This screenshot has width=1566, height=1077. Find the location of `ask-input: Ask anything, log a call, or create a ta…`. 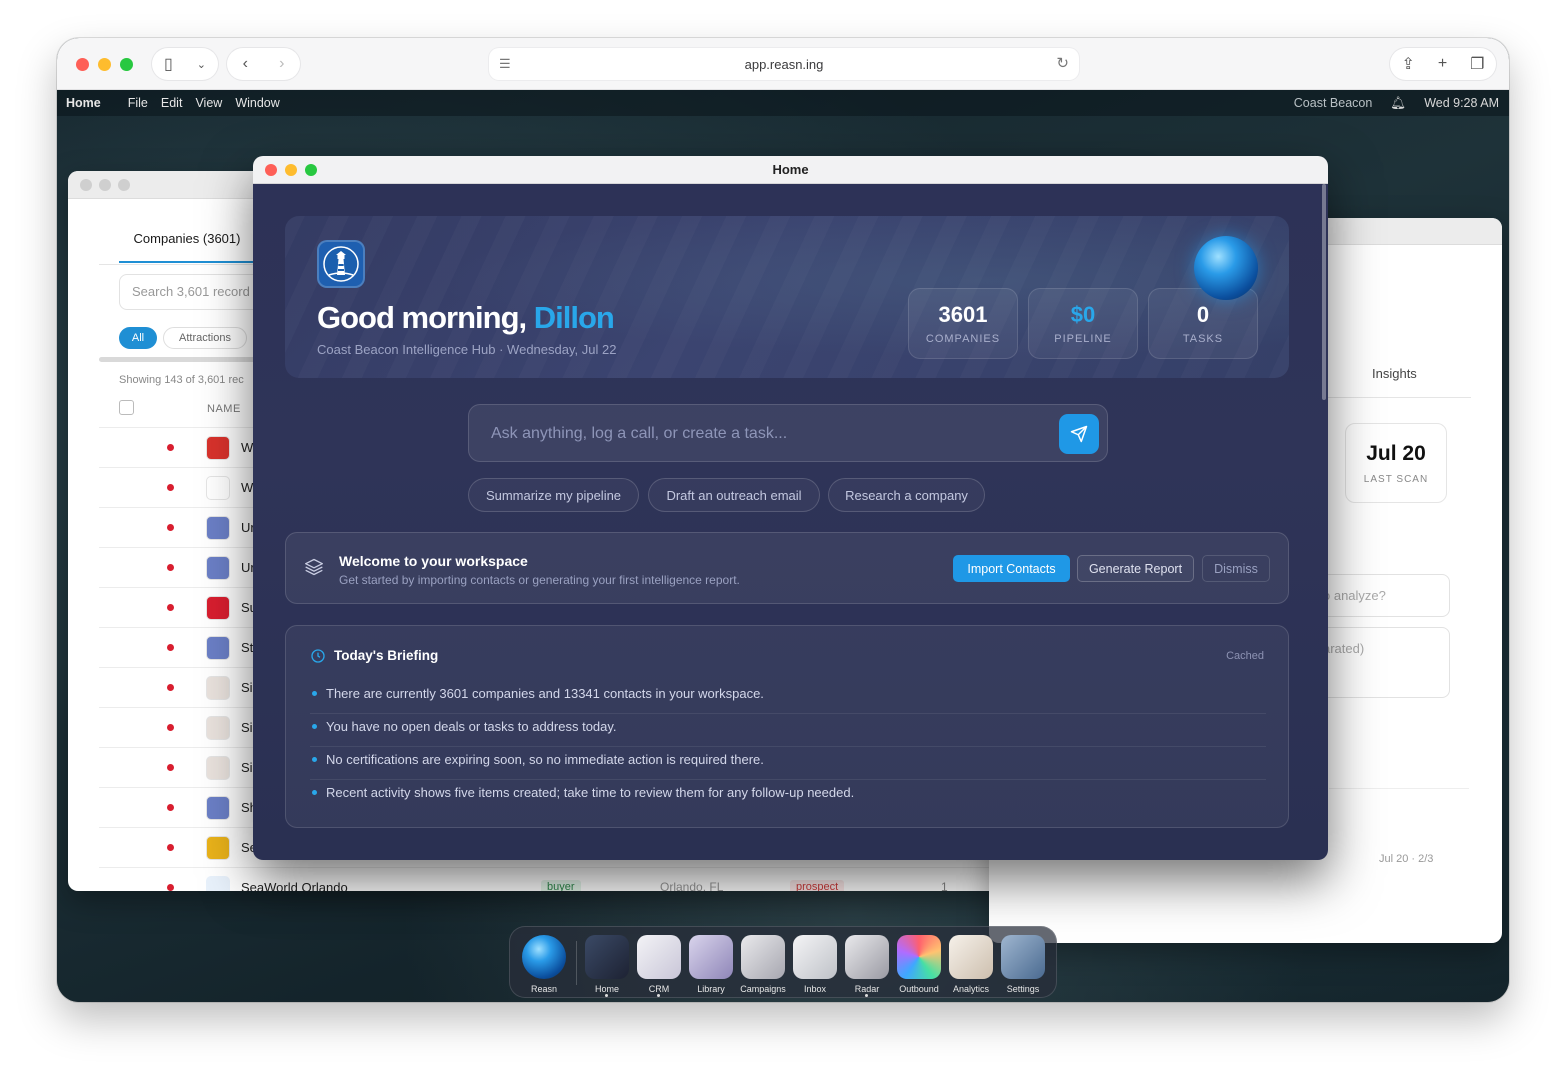

ask-input: Ask anything, log a call, or create a ta… is located at coordinates (788, 433).